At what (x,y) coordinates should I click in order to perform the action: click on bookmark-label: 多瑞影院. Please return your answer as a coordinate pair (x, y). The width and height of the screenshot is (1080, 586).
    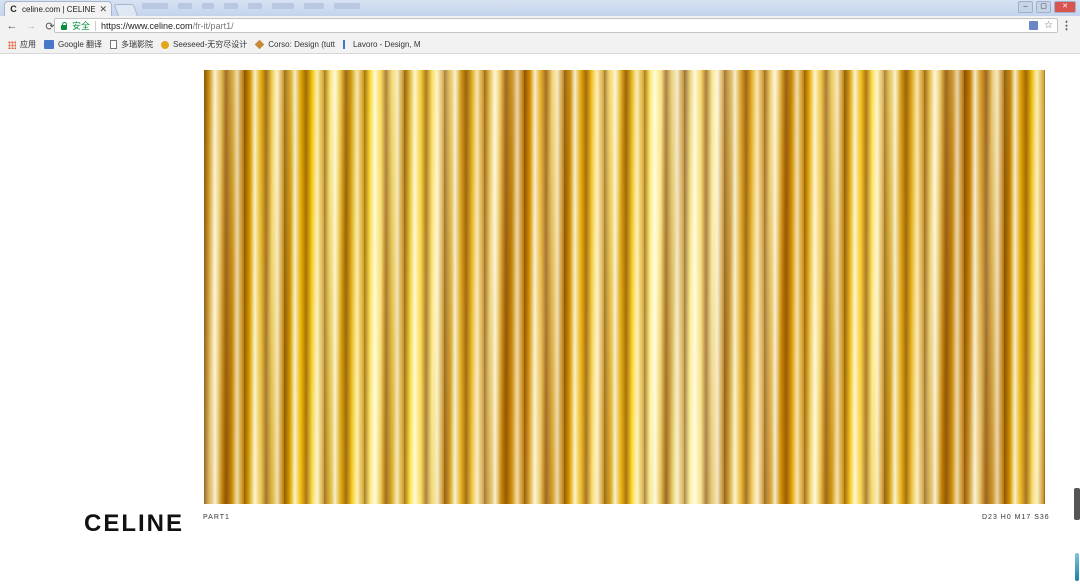
    Looking at the image, I should click on (137, 44).